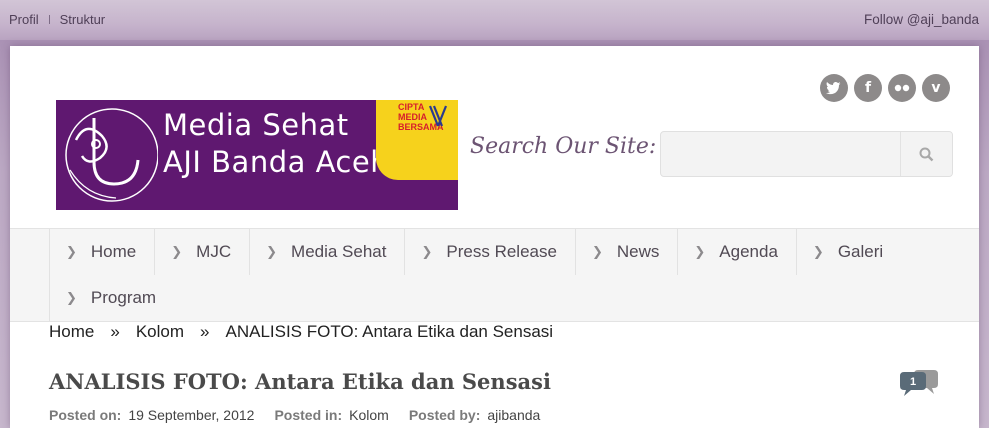 The height and width of the screenshot is (428, 989). I want to click on nav-item-mjc: ❯ MJC, so click(201, 252).